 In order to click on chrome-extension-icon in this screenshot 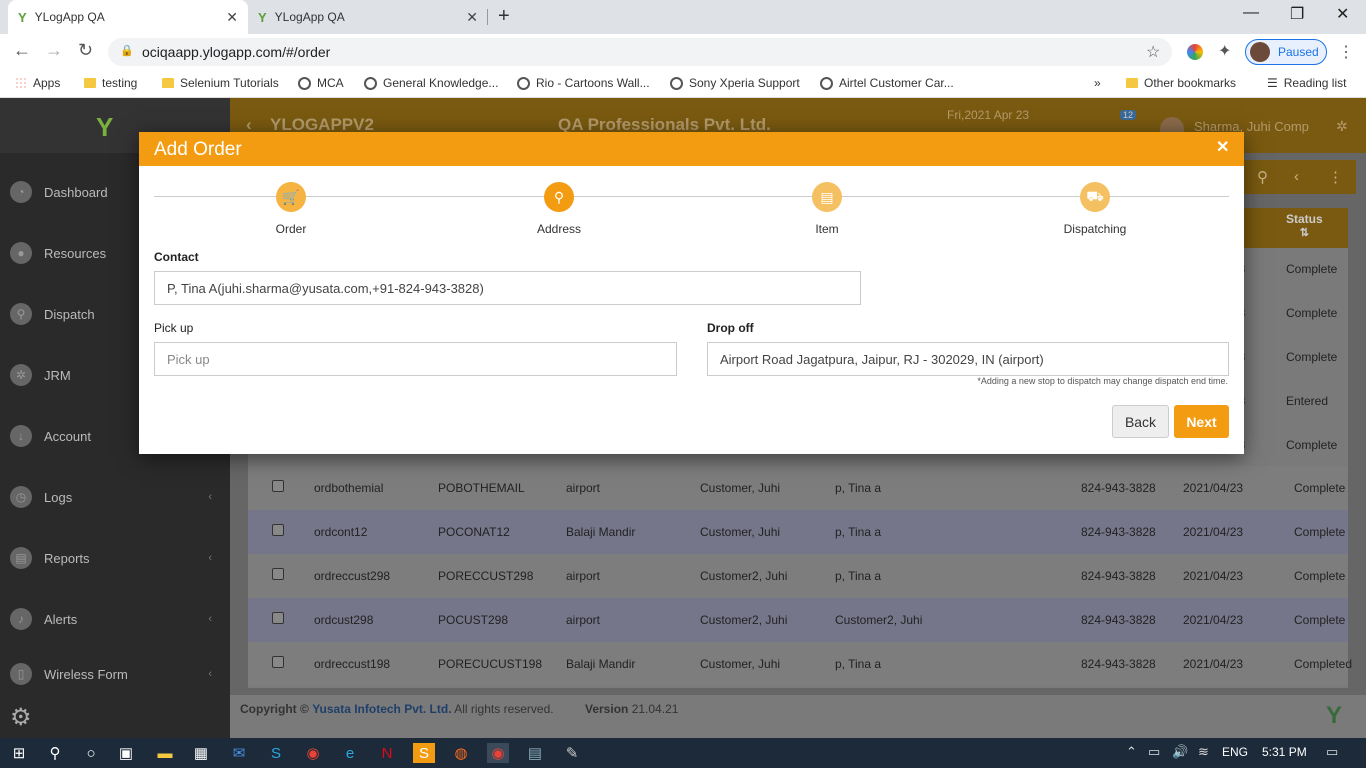, I will do `click(1195, 52)`.